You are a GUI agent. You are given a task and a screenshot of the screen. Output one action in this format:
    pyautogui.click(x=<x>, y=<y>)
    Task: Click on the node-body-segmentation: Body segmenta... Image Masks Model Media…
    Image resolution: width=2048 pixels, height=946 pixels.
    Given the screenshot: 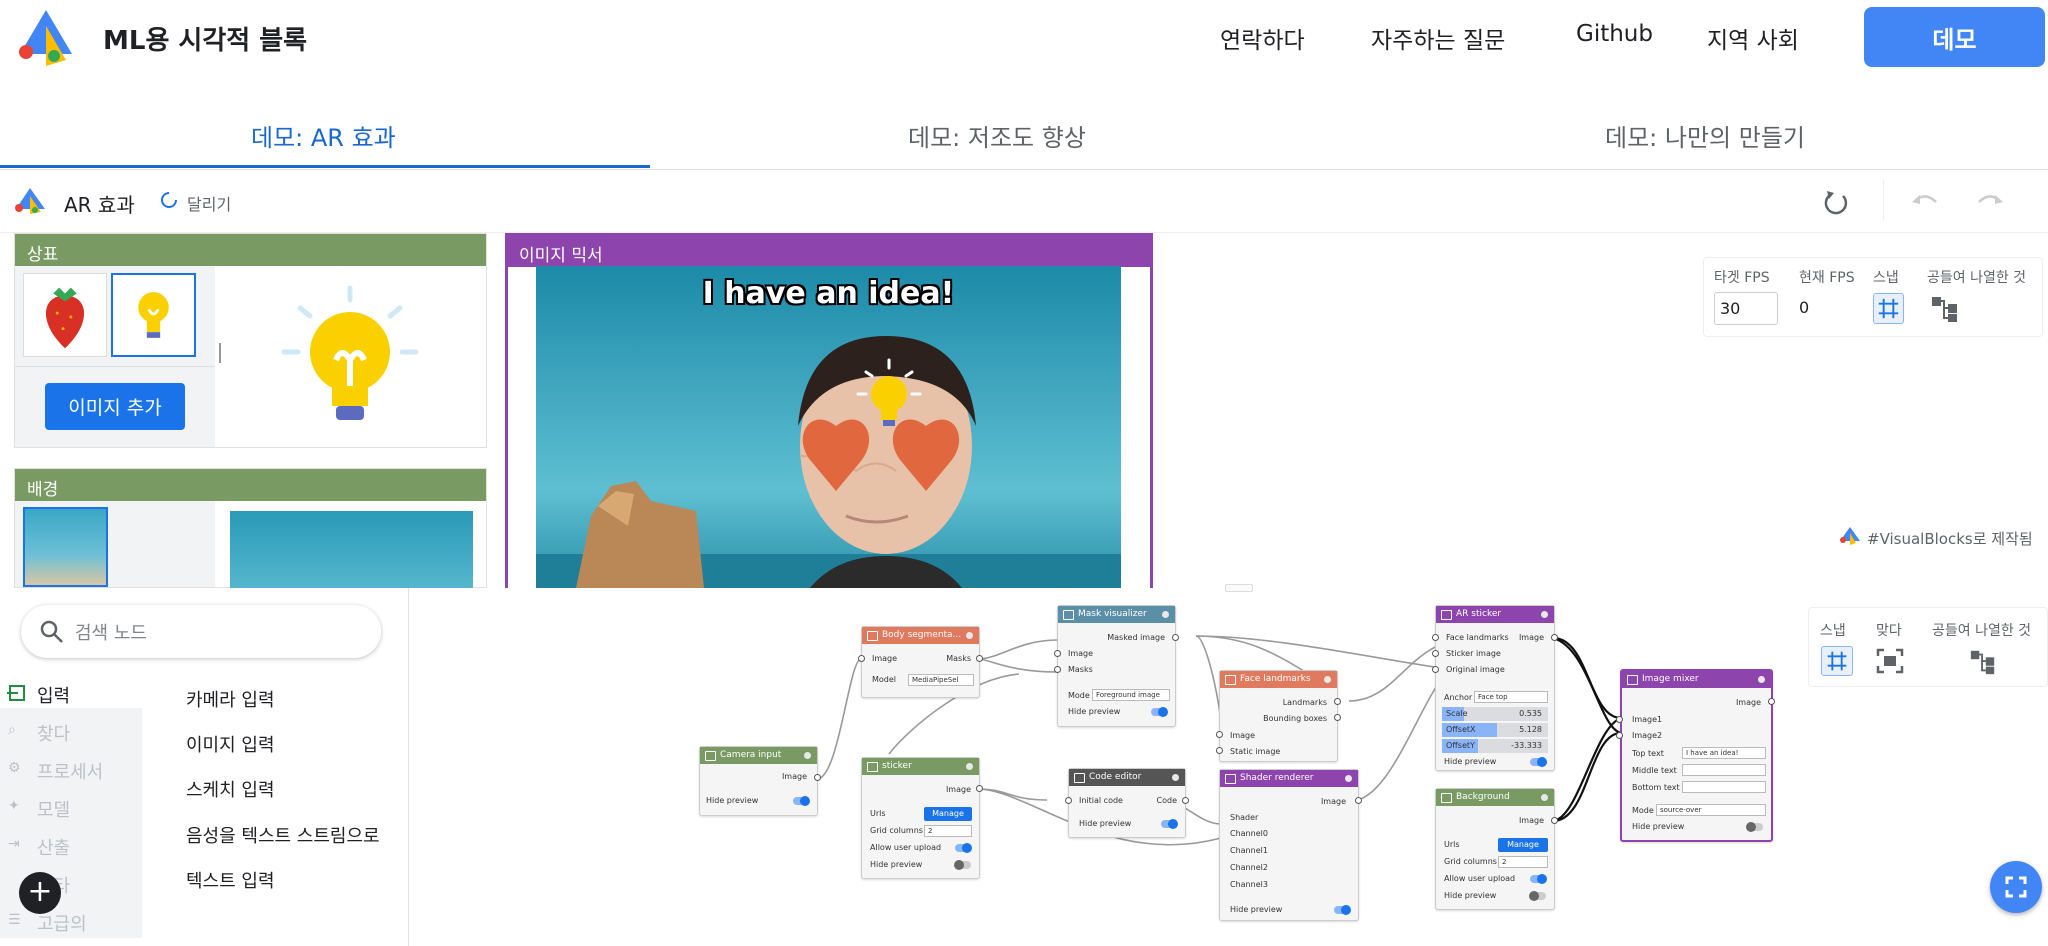 What is the action you would take?
    pyautogui.click(x=920, y=662)
    